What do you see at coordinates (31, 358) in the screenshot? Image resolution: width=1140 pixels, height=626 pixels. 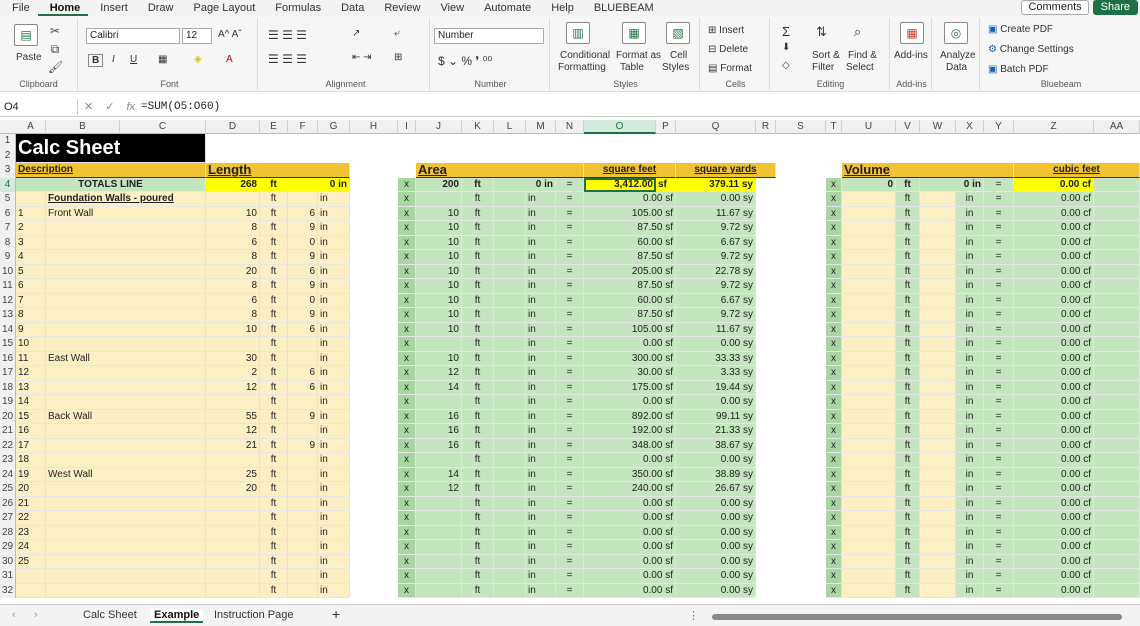 I see `item-number: 11` at bounding box center [31, 358].